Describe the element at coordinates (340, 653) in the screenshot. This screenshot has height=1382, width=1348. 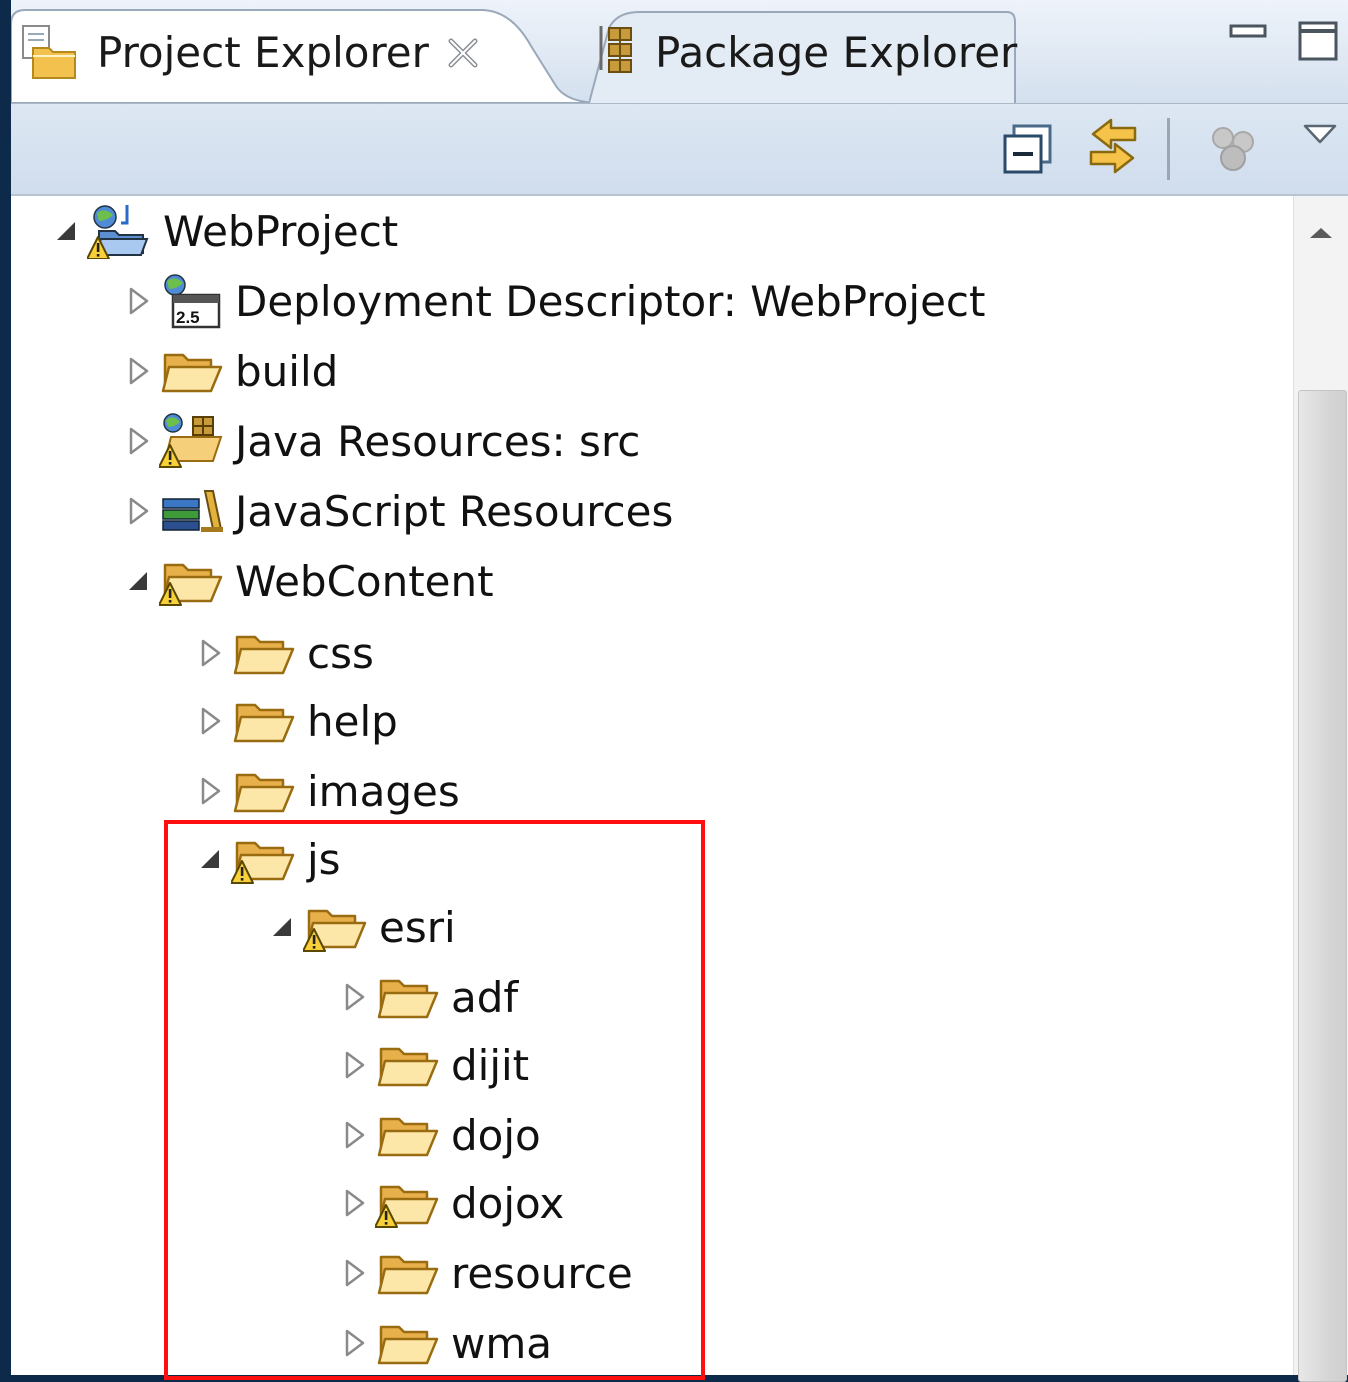
I see `tree-item-label: css` at that location.